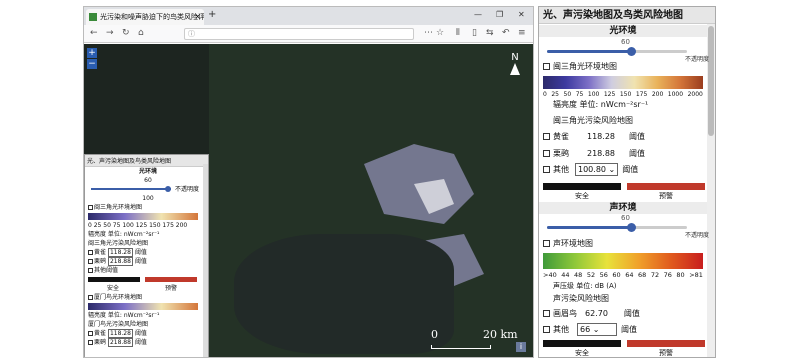 The width and height of the screenshot is (800, 362). I want to click on embedded-bird-other: 其他阈值, so click(146, 270).